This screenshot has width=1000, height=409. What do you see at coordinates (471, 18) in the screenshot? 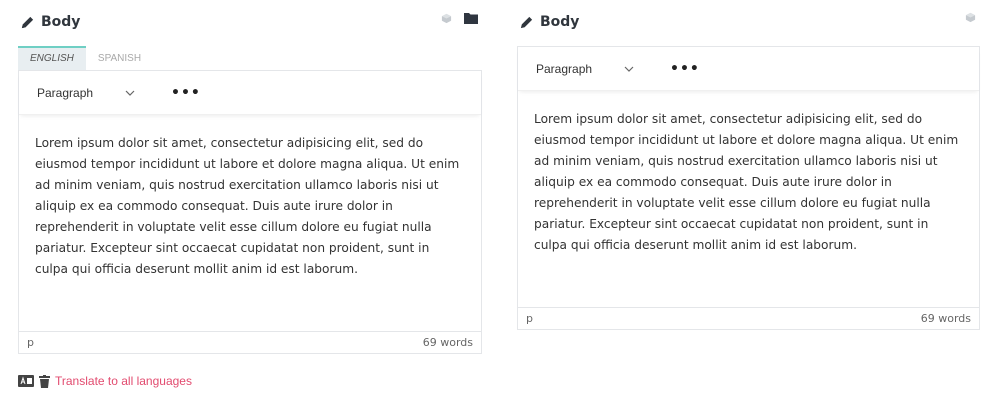
I see `folder-icon` at bounding box center [471, 18].